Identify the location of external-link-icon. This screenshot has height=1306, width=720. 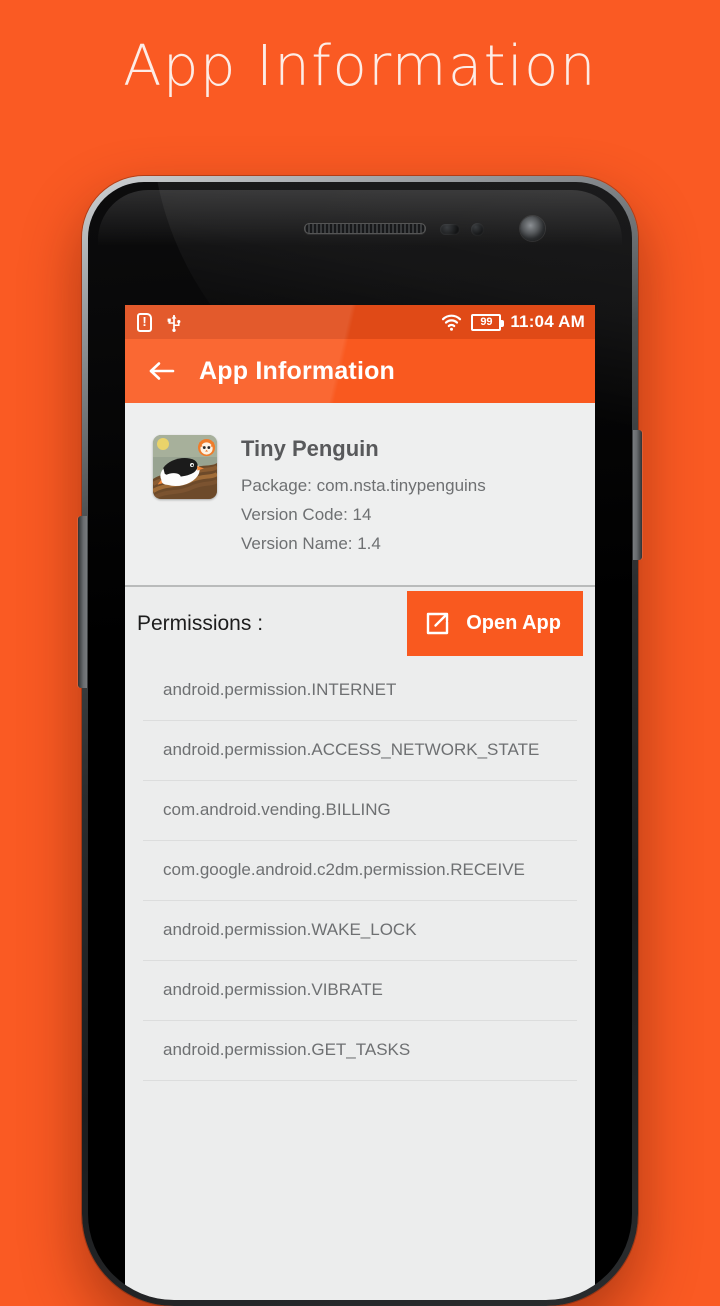
(437, 623).